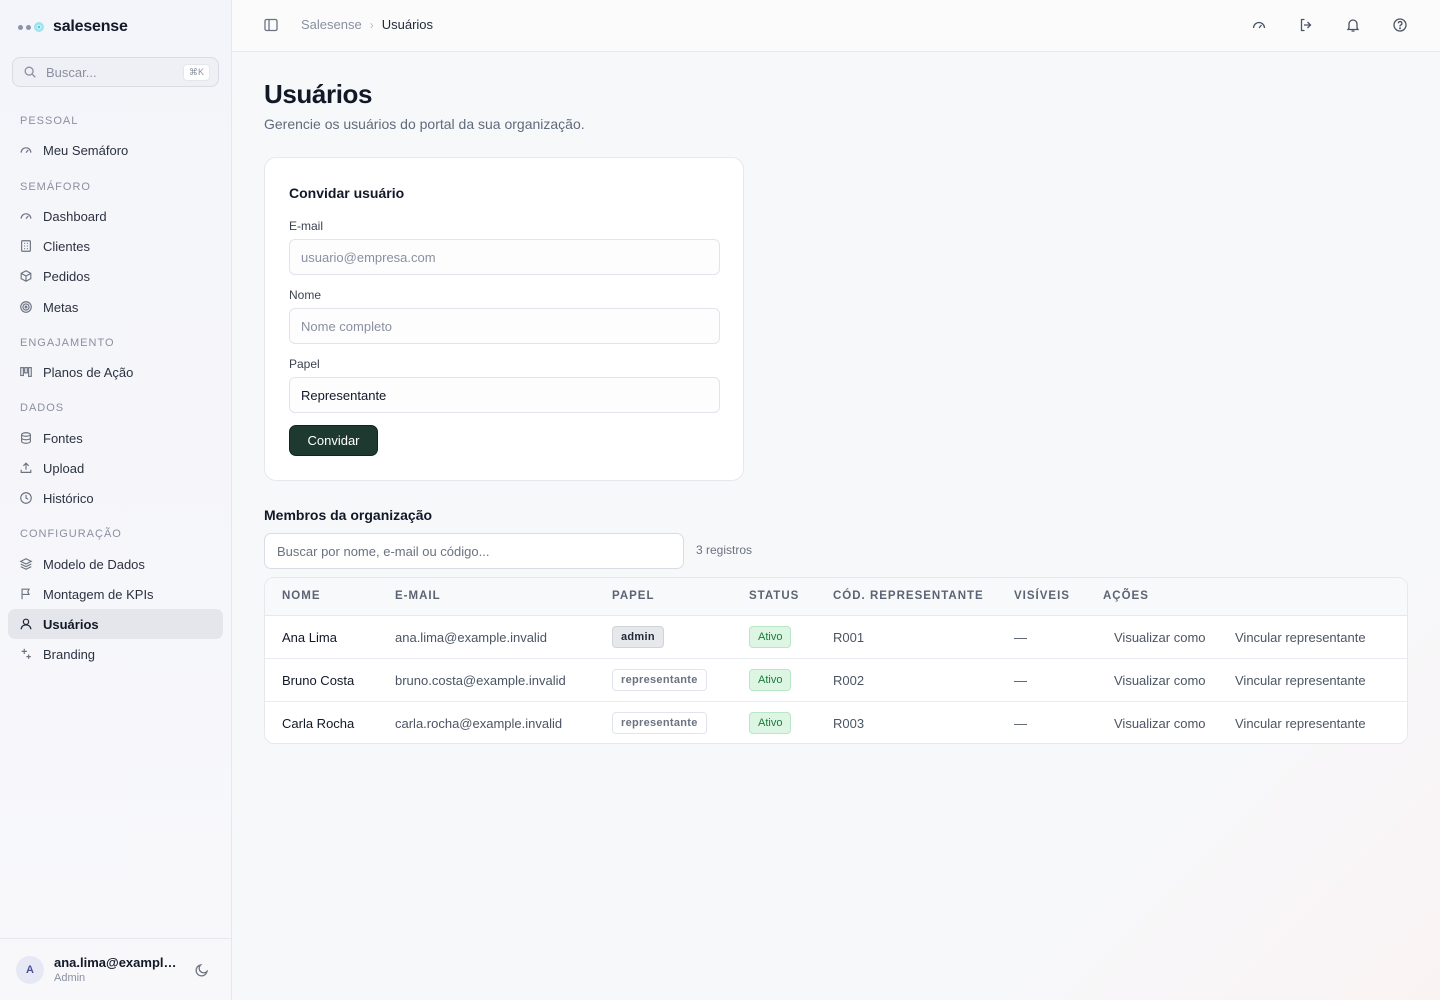  What do you see at coordinates (88, 372) in the screenshot?
I see `sidebar-item-label: Planos de Ação` at bounding box center [88, 372].